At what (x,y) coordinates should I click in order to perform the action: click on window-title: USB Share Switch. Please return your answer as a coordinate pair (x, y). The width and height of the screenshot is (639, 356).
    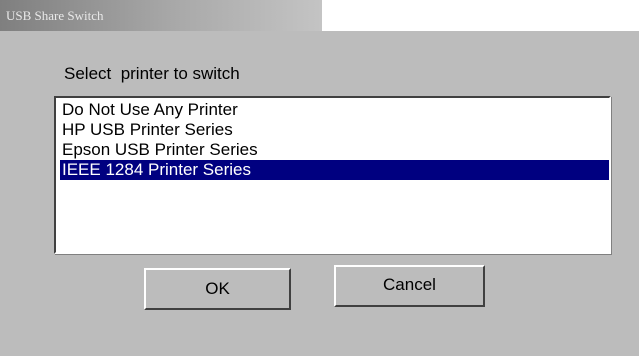
    Looking at the image, I should click on (55, 15).